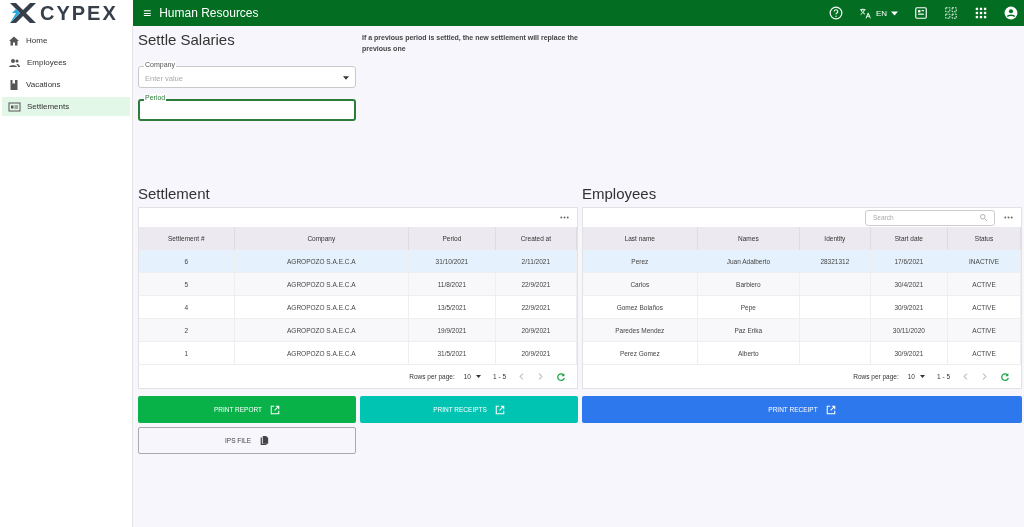  What do you see at coordinates (951, 13) in the screenshot?
I see `grid-layout-icon` at bounding box center [951, 13].